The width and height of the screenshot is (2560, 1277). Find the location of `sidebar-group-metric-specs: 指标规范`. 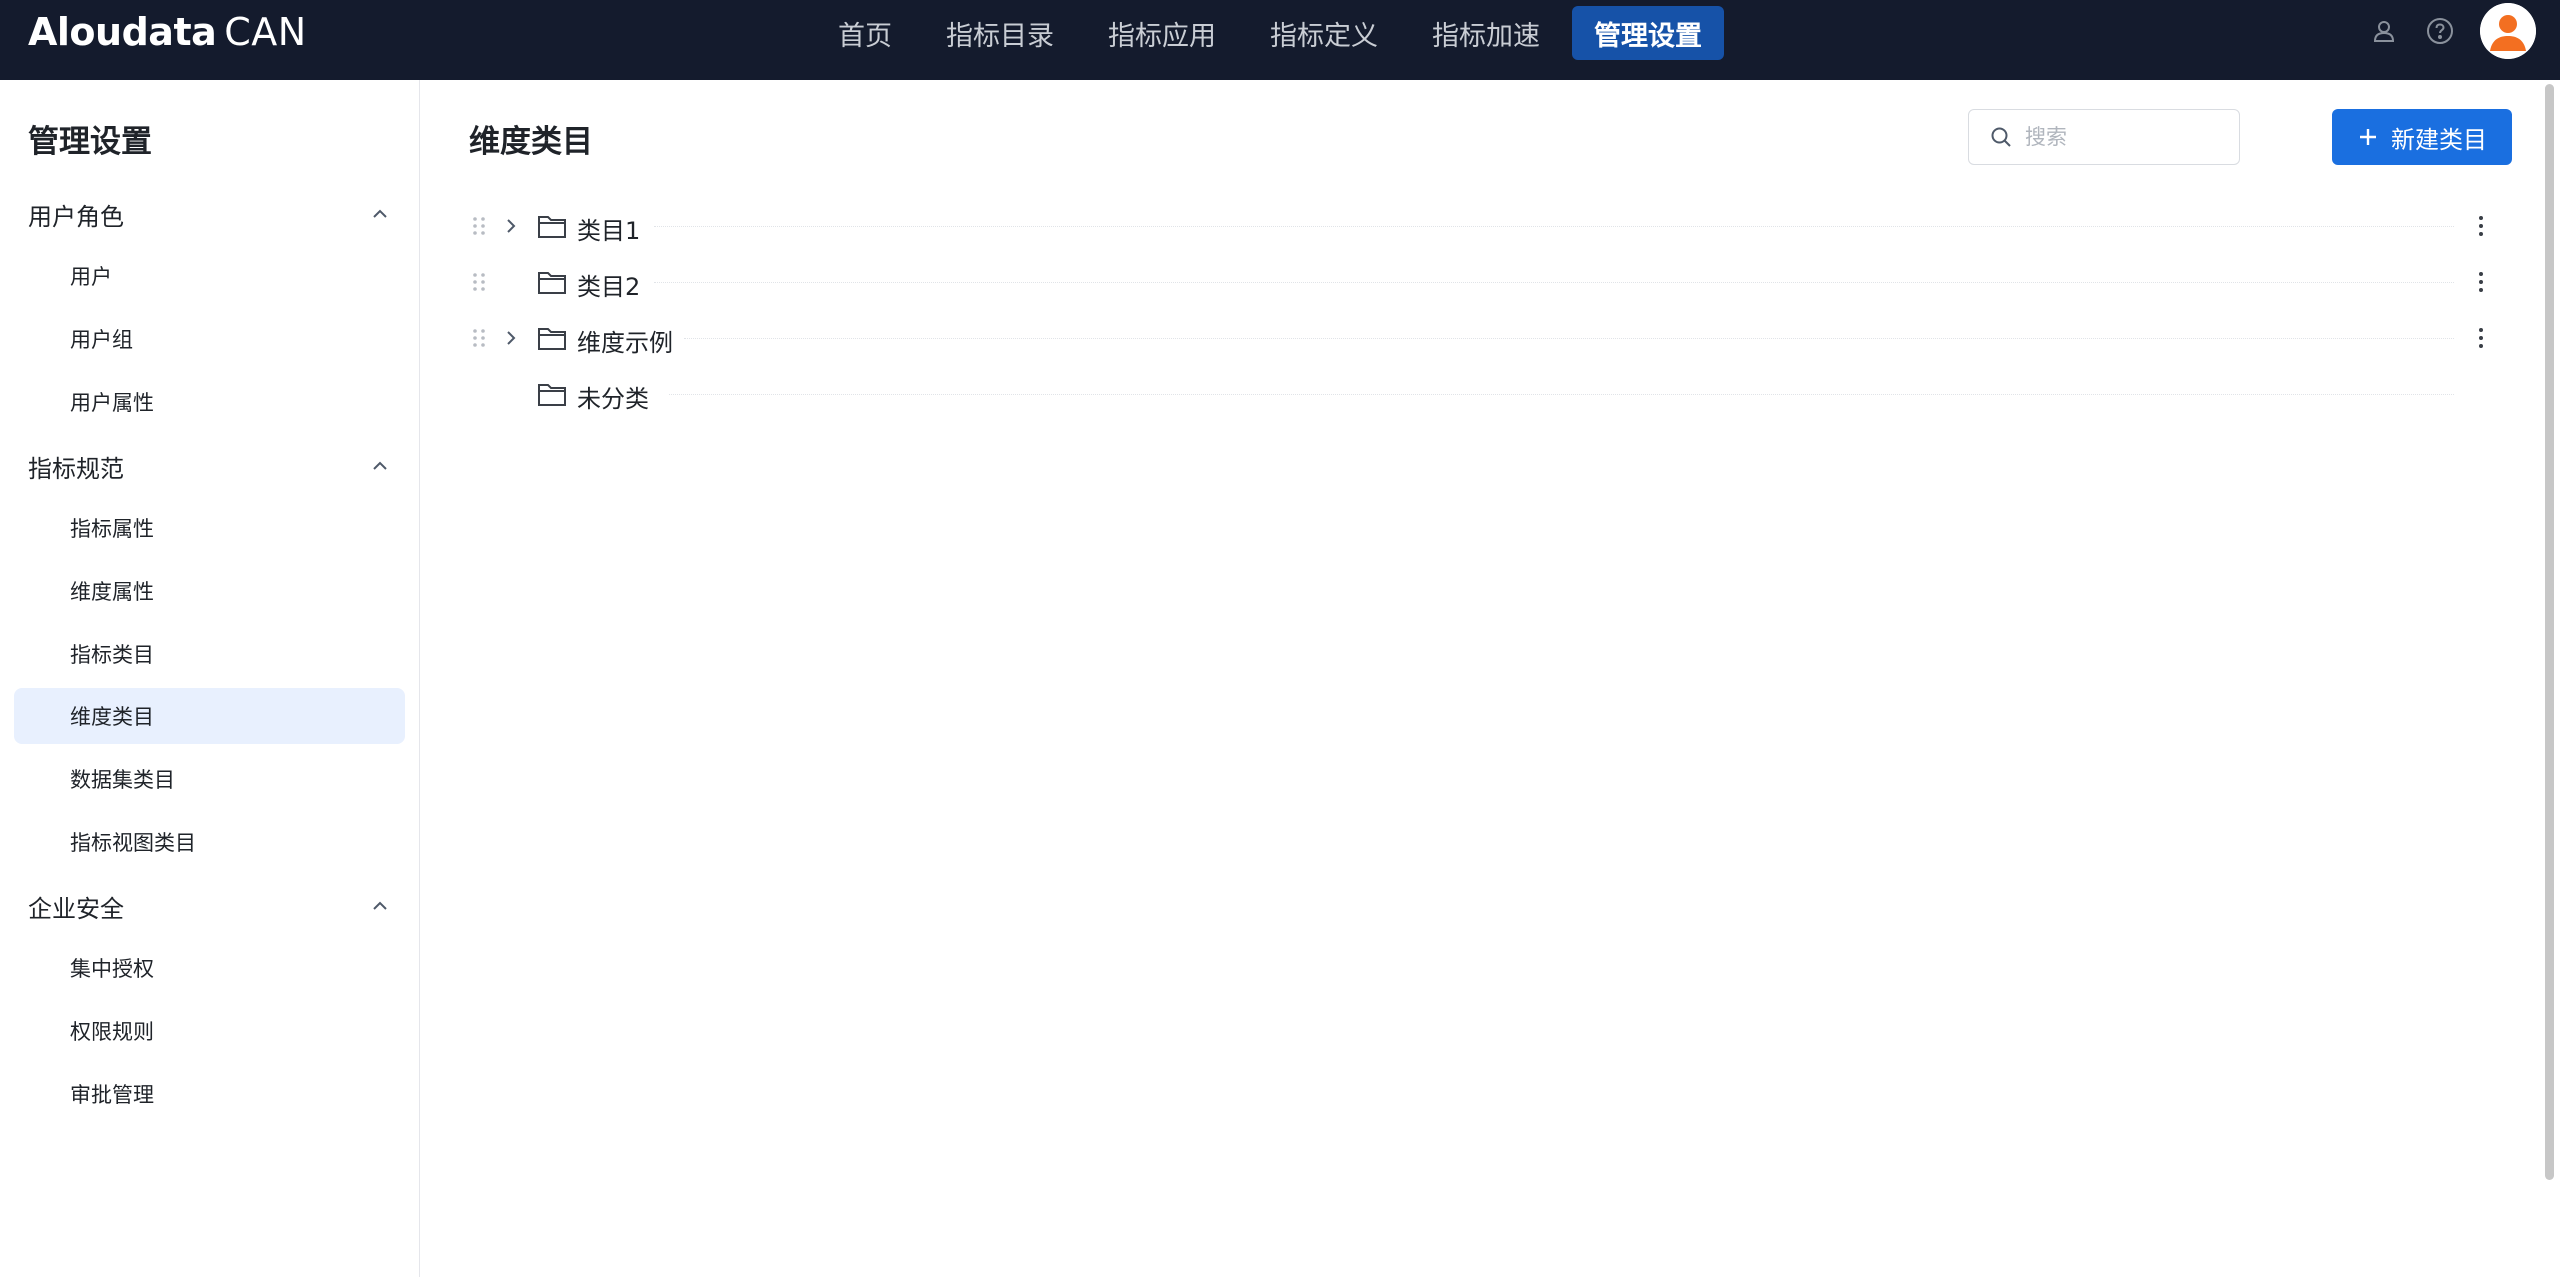

sidebar-group-metric-specs: 指标规范 is located at coordinates (210, 466).